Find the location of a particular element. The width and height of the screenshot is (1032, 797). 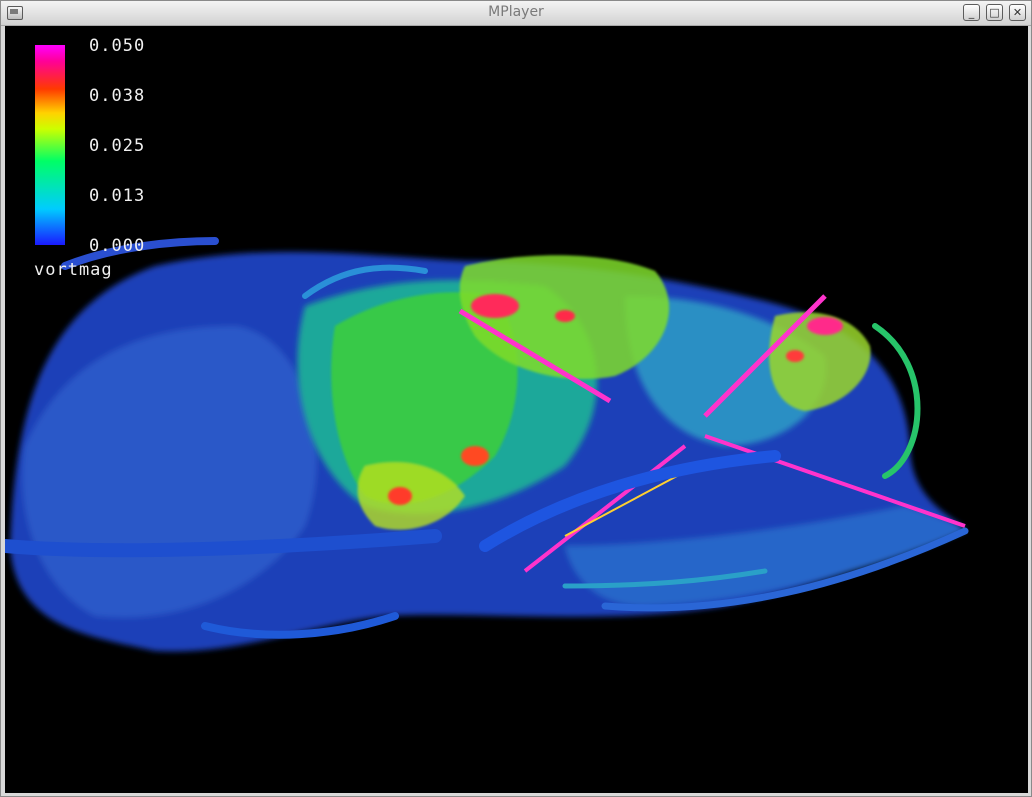

colorbar-tick-4: 0.013 is located at coordinates (117, 196).